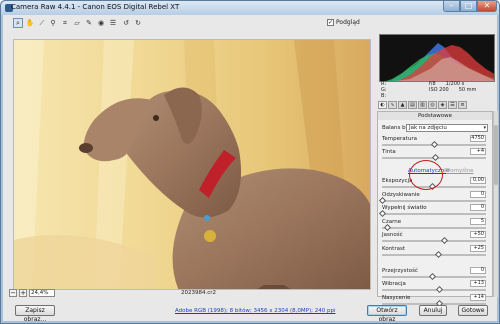 The height and width of the screenshot is (324, 500). I want to click on panel-scrollbar, so click(495, 204).